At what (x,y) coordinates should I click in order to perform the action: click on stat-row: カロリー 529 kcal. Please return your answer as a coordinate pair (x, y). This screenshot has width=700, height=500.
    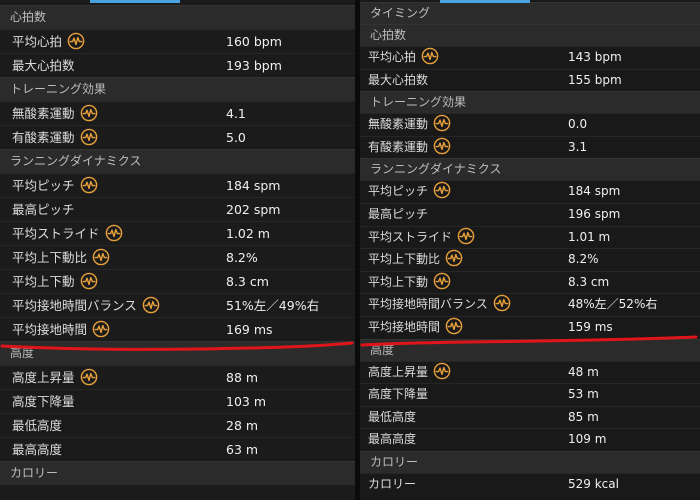
    Looking at the image, I should click on (530, 484).